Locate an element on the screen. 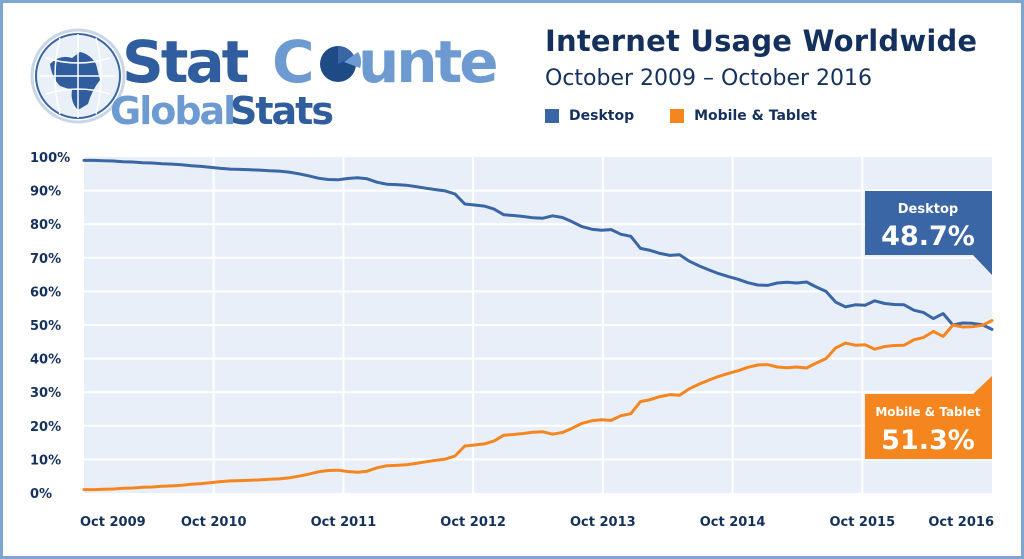 The height and width of the screenshot is (559, 1024). y-tick-label: 70% is located at coordinates (45, 259).